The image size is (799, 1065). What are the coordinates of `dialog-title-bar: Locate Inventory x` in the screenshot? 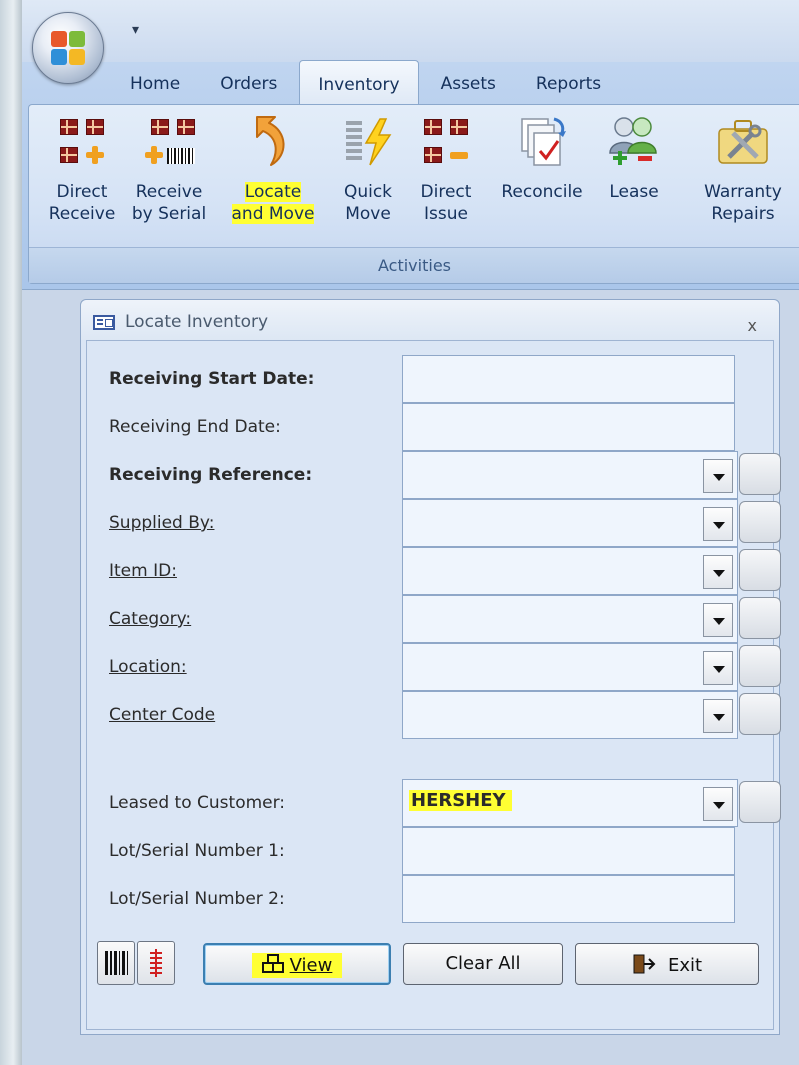 It's located at (430, 320).